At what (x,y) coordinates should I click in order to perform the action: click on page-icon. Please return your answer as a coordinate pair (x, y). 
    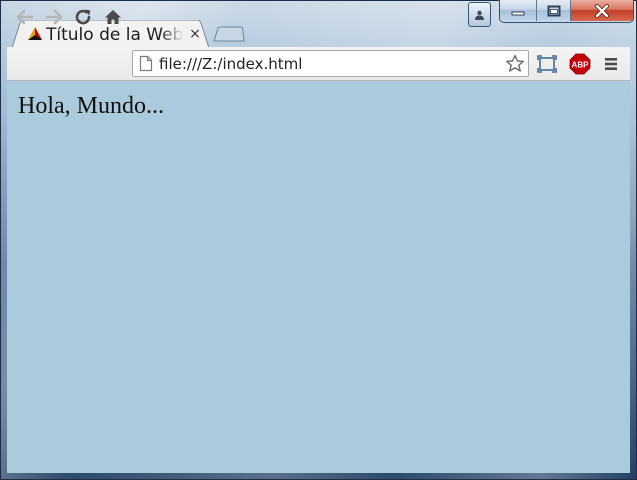
    Looking at the image, I should click on (146, 63).